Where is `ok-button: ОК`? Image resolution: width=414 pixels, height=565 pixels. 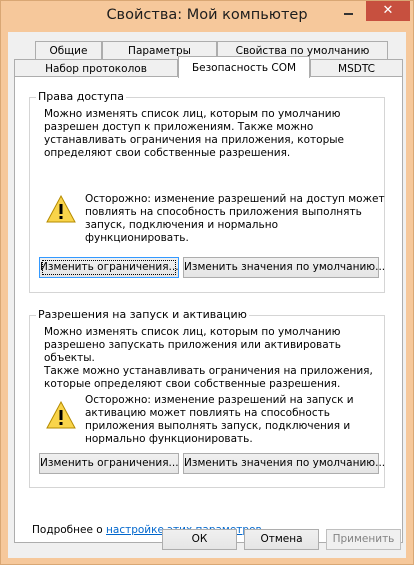 ok-button: ОК is located at coordinates (199, 539).